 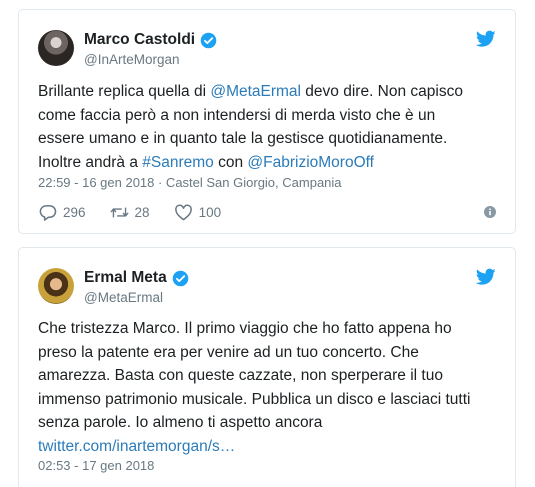 I want to click on retweet-icon, so click(x=119, y=212).